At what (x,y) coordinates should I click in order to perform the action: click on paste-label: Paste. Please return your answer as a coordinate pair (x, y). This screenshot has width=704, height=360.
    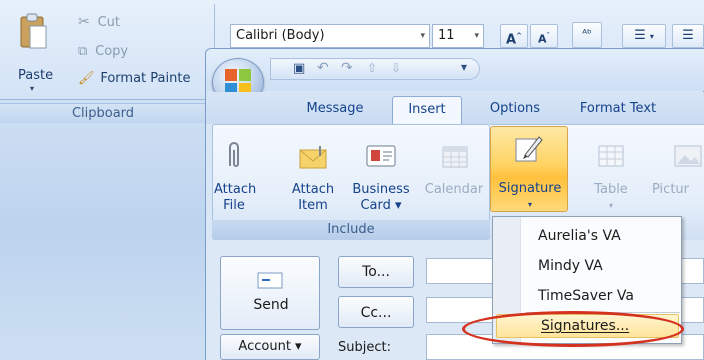
    Looking at the image, I should click on (36, 75).